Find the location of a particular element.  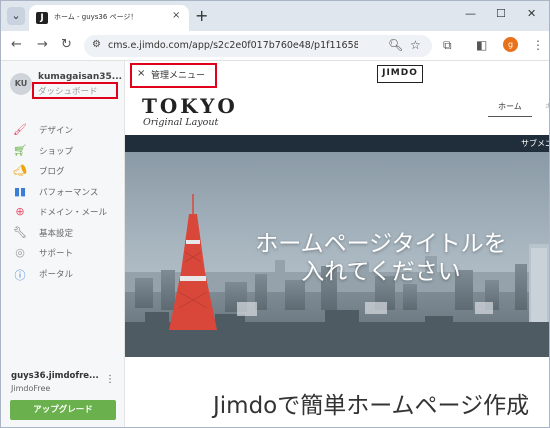

window-close-icon: ✕ is located at coordinates (531, 13).